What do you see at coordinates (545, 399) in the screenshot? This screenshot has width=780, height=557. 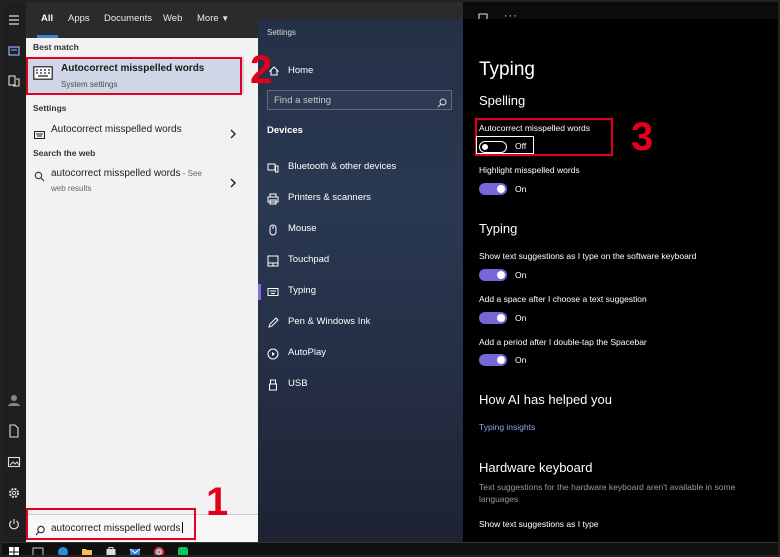 I see `ai-heading: How AI has helped you` at bounding box center [545, 399].